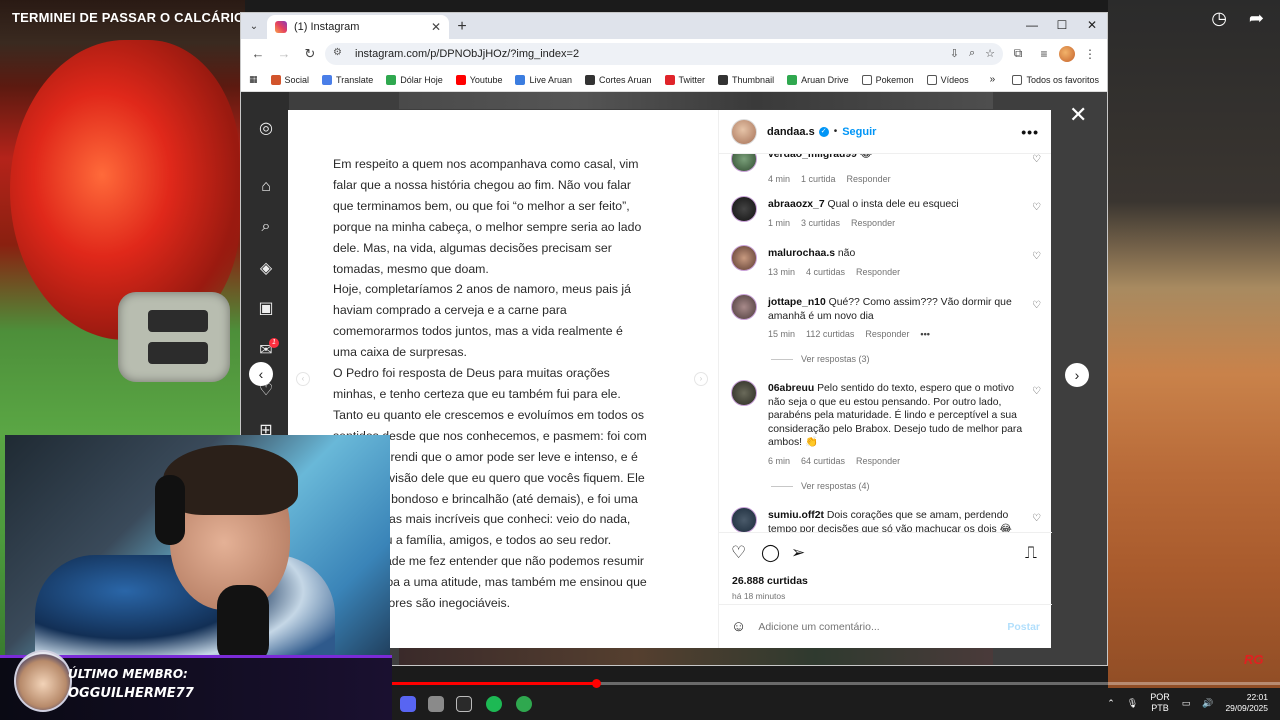  Describe the element at coordinates (253, 79) in the screenshot. I see `apps-grid-icon: ▦` at that location.